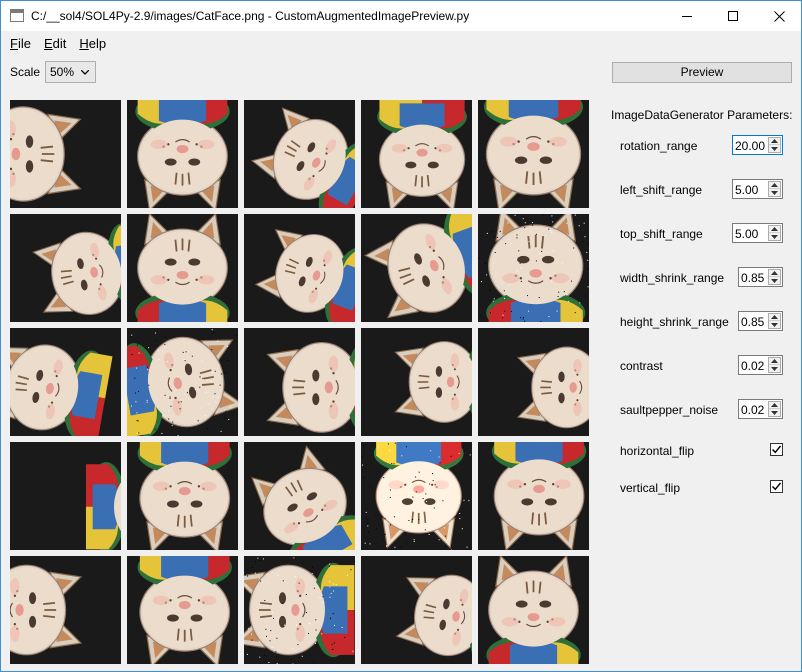  Describe the element at coordinates (702, 72) in the screenshot. I see `preview-button: Preview` at that location.